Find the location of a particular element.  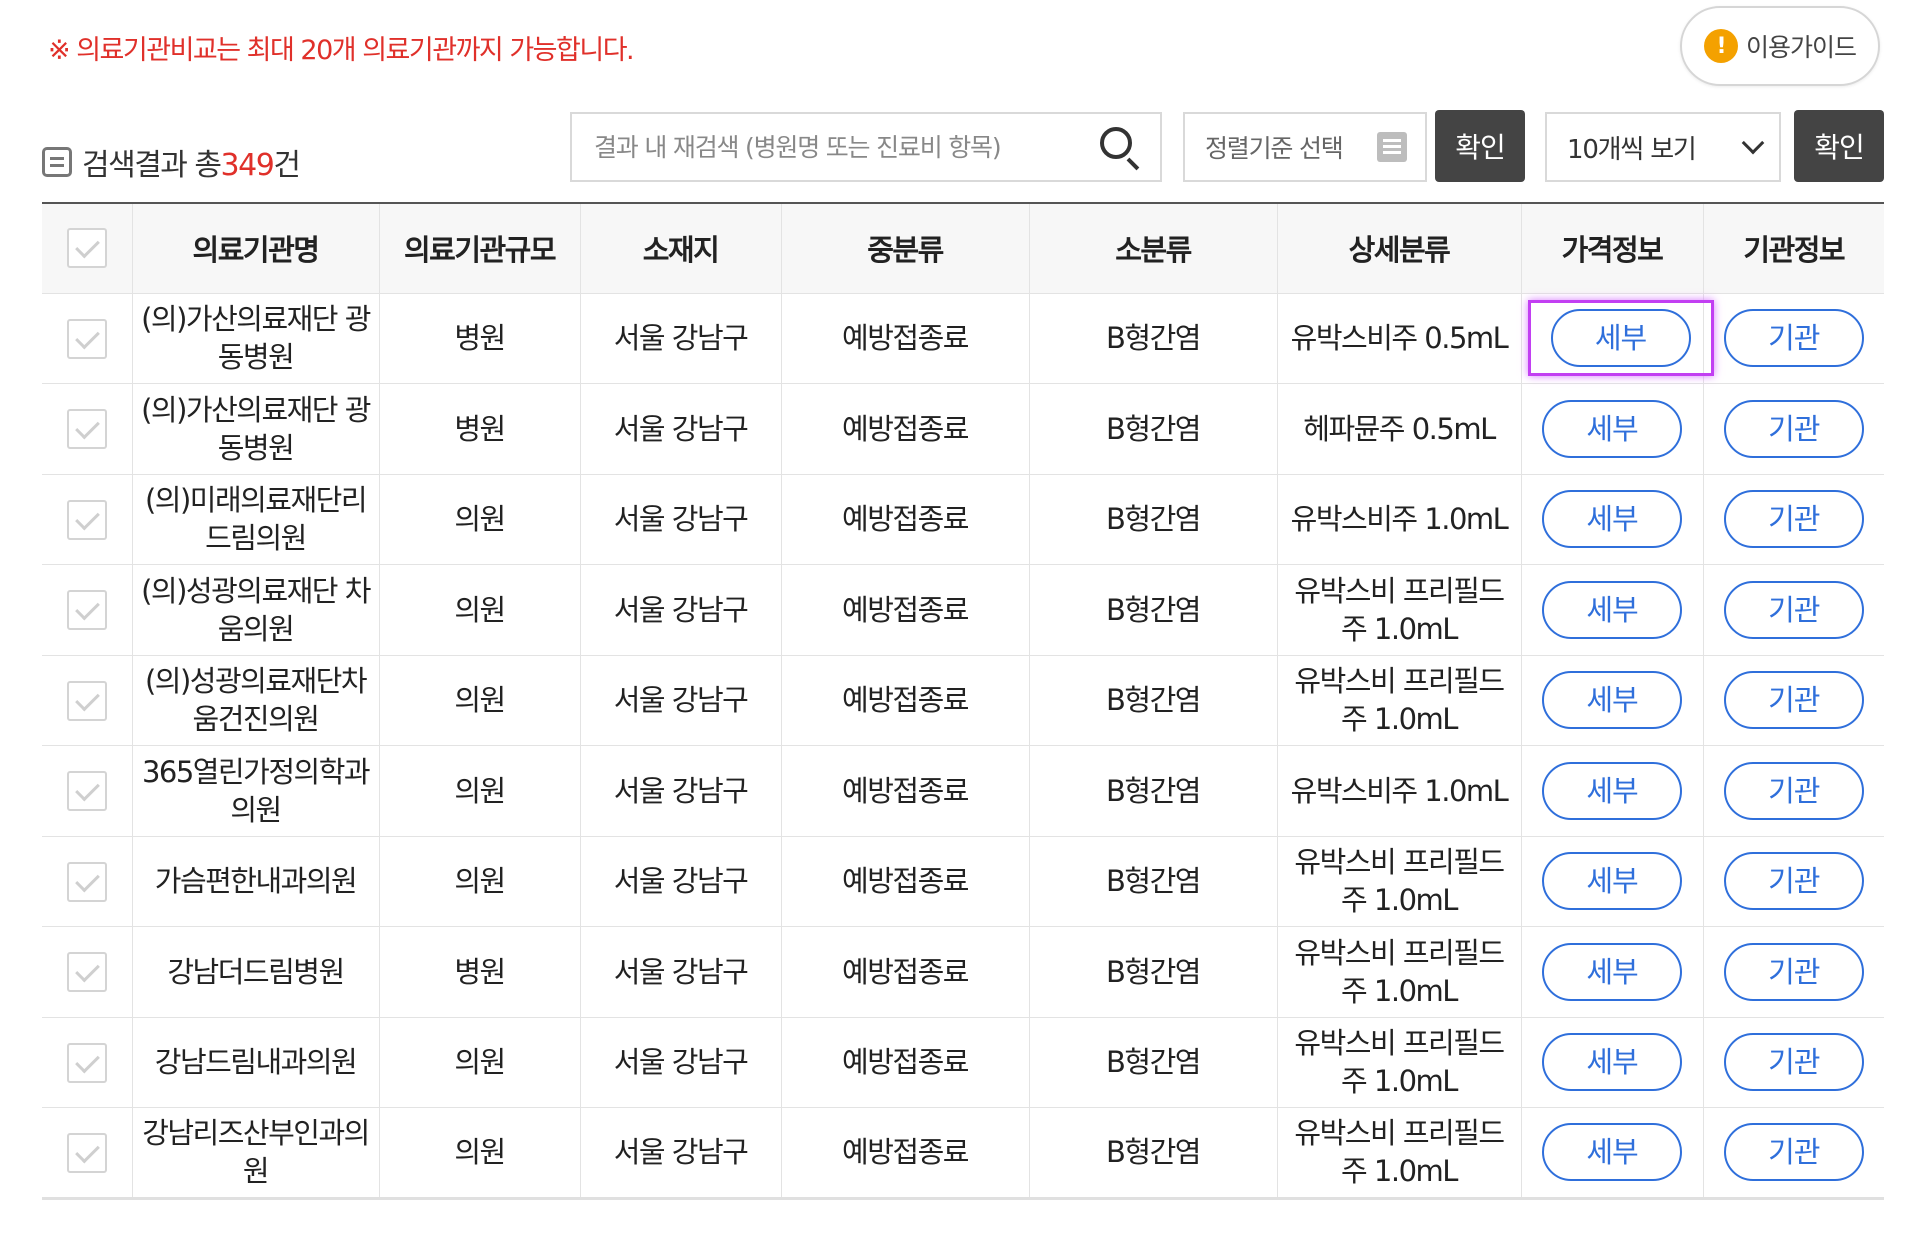

alert-icon: ! is located at coordinates (1720, 46).